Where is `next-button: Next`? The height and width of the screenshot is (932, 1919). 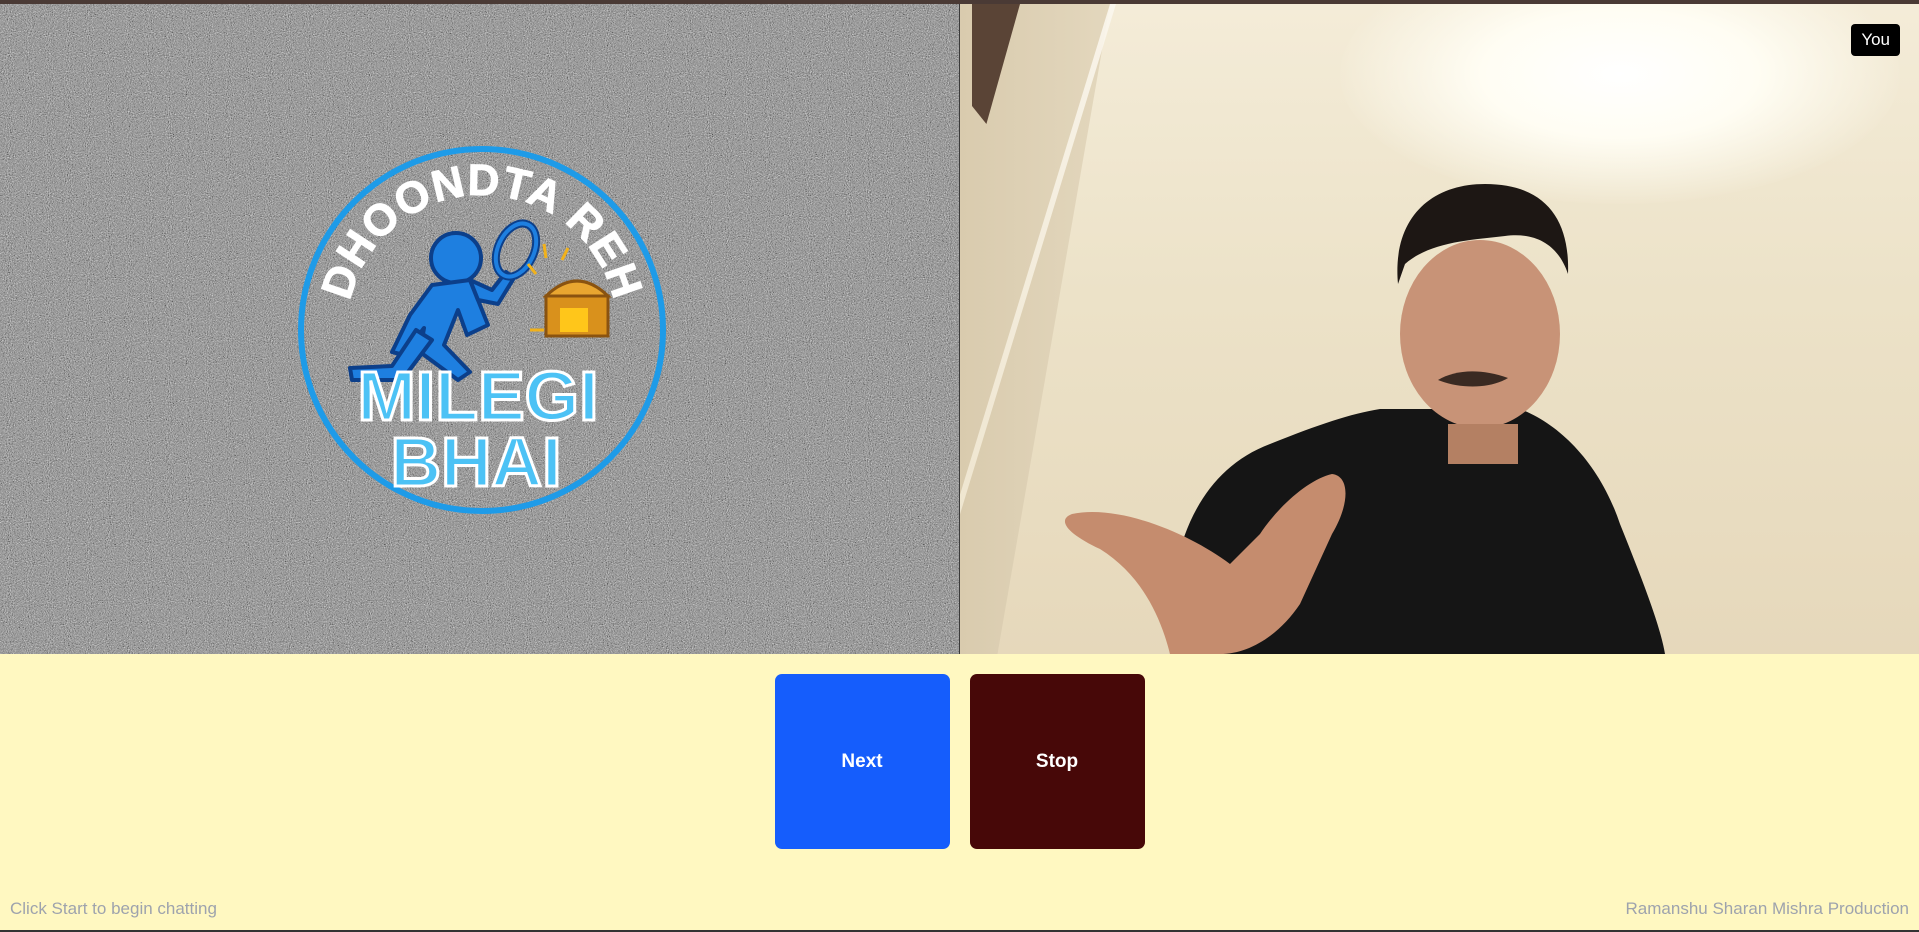
next-button: Next is located at coordinates (862, 761).